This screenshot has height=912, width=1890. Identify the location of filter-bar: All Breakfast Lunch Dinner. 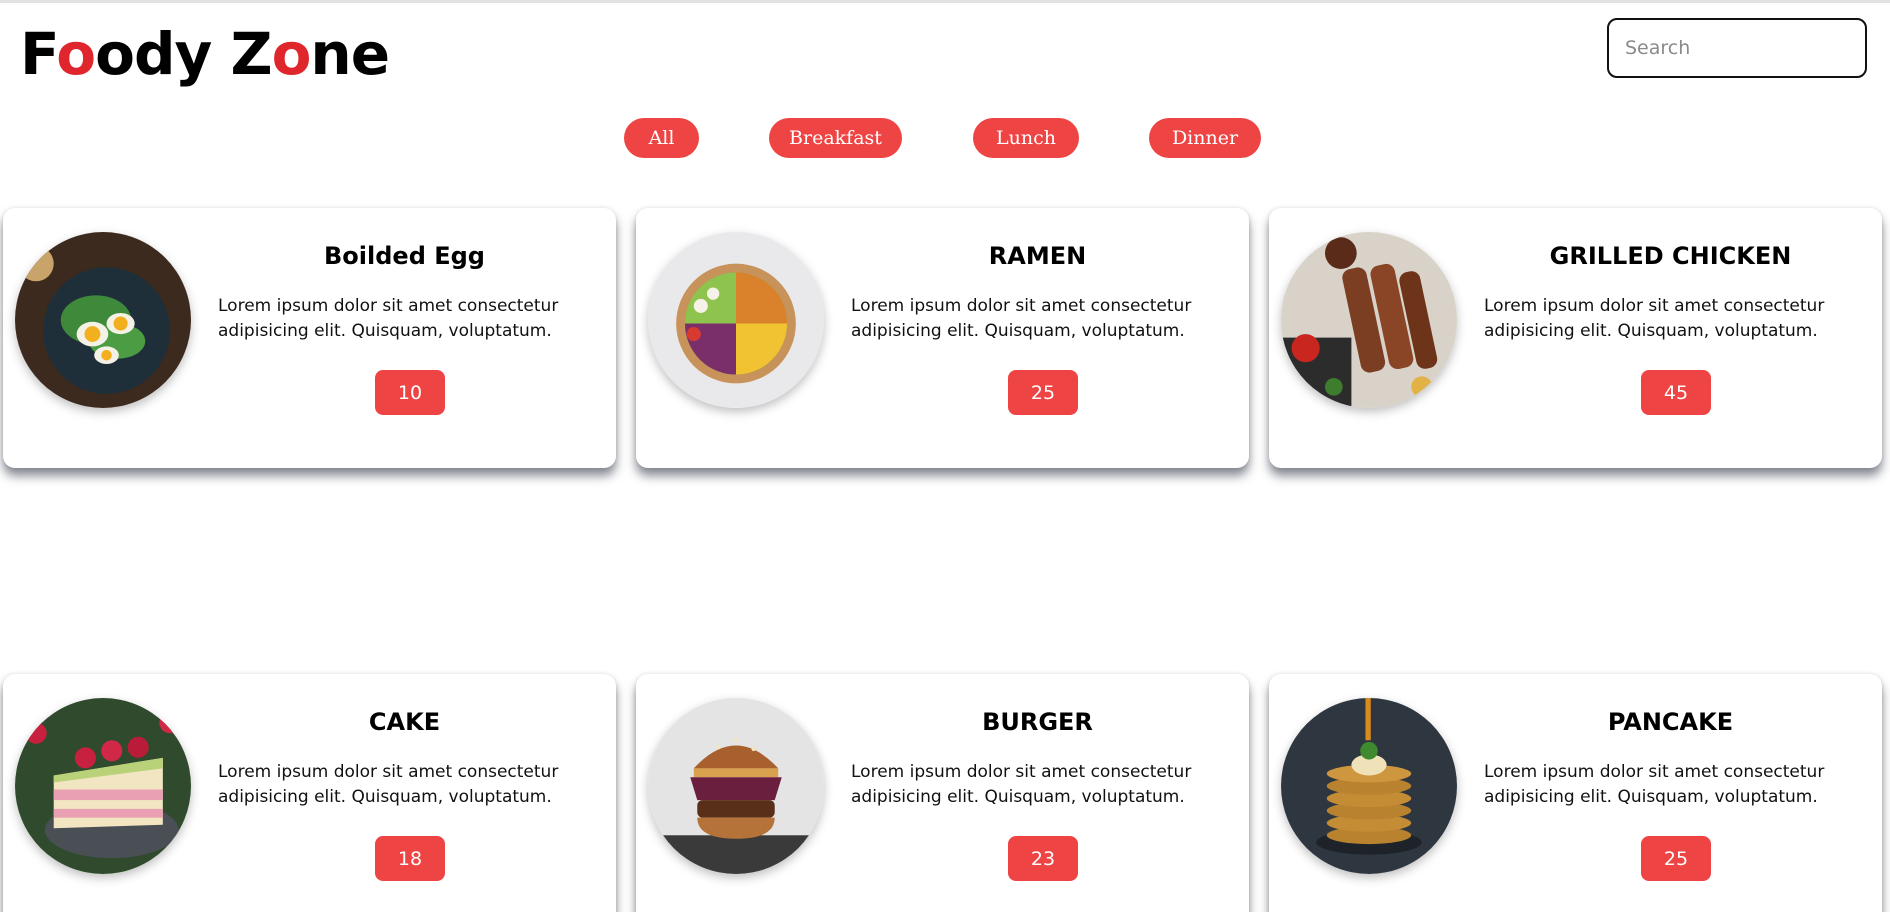
(945, 138).